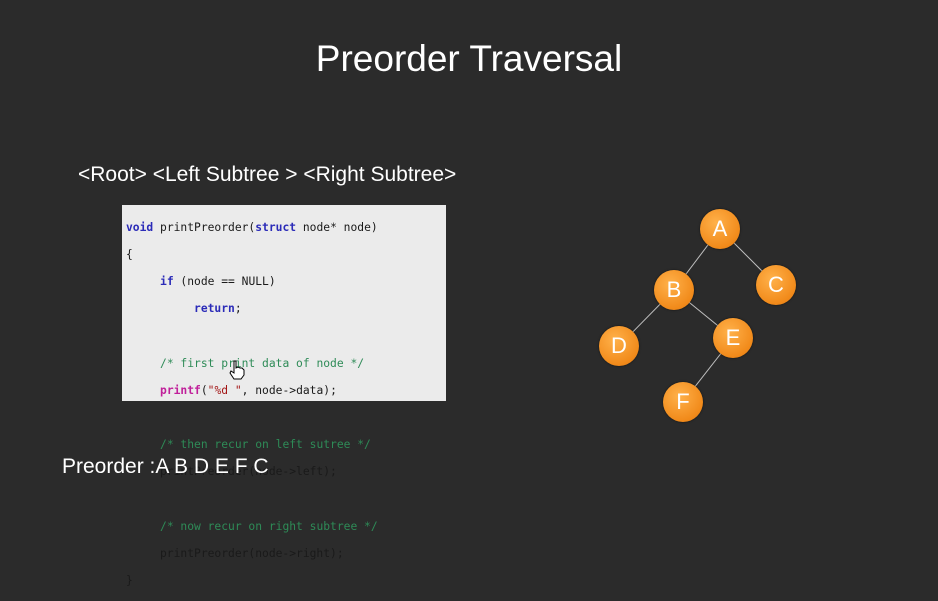 The image size is (938, 601). What do you see at coordinates (697, 315) in the screenshot?
I see `binary-tree-diagram` at bounding box center [697, 315].